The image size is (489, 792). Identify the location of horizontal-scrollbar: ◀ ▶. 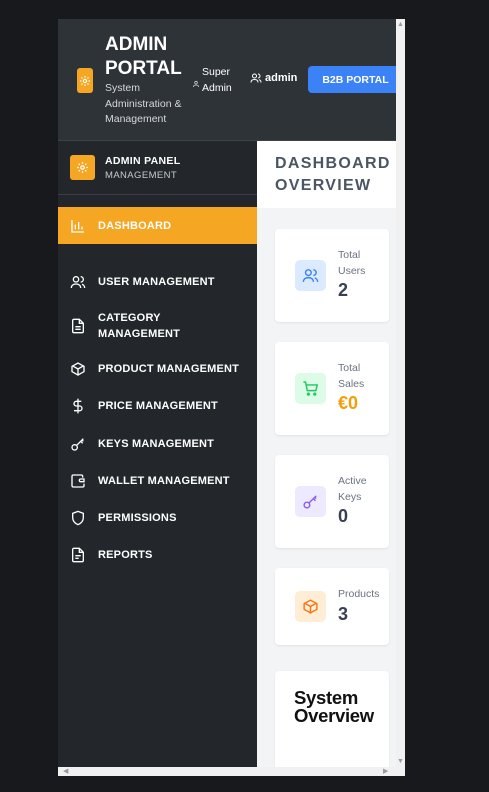
(231, 771).